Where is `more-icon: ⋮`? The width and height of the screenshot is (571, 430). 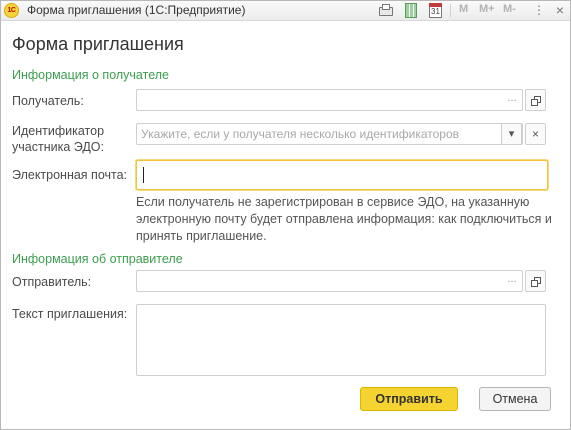 more-icon: ⋮ is located at coordinates (539, 10).